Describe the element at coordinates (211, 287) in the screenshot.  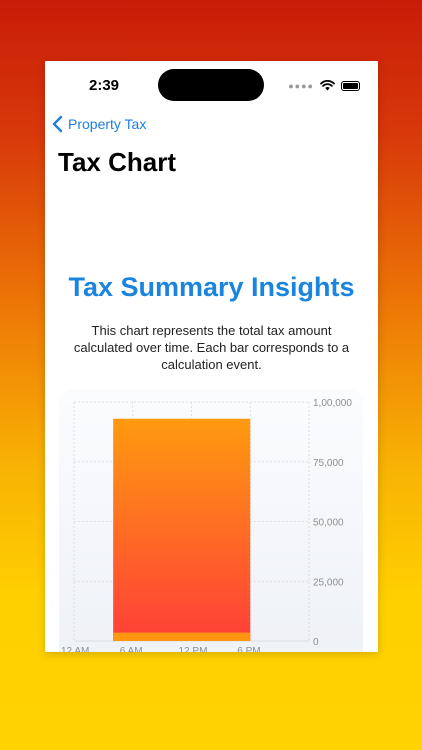
I see `chart-heading: Tax Summary Insights` at that location.